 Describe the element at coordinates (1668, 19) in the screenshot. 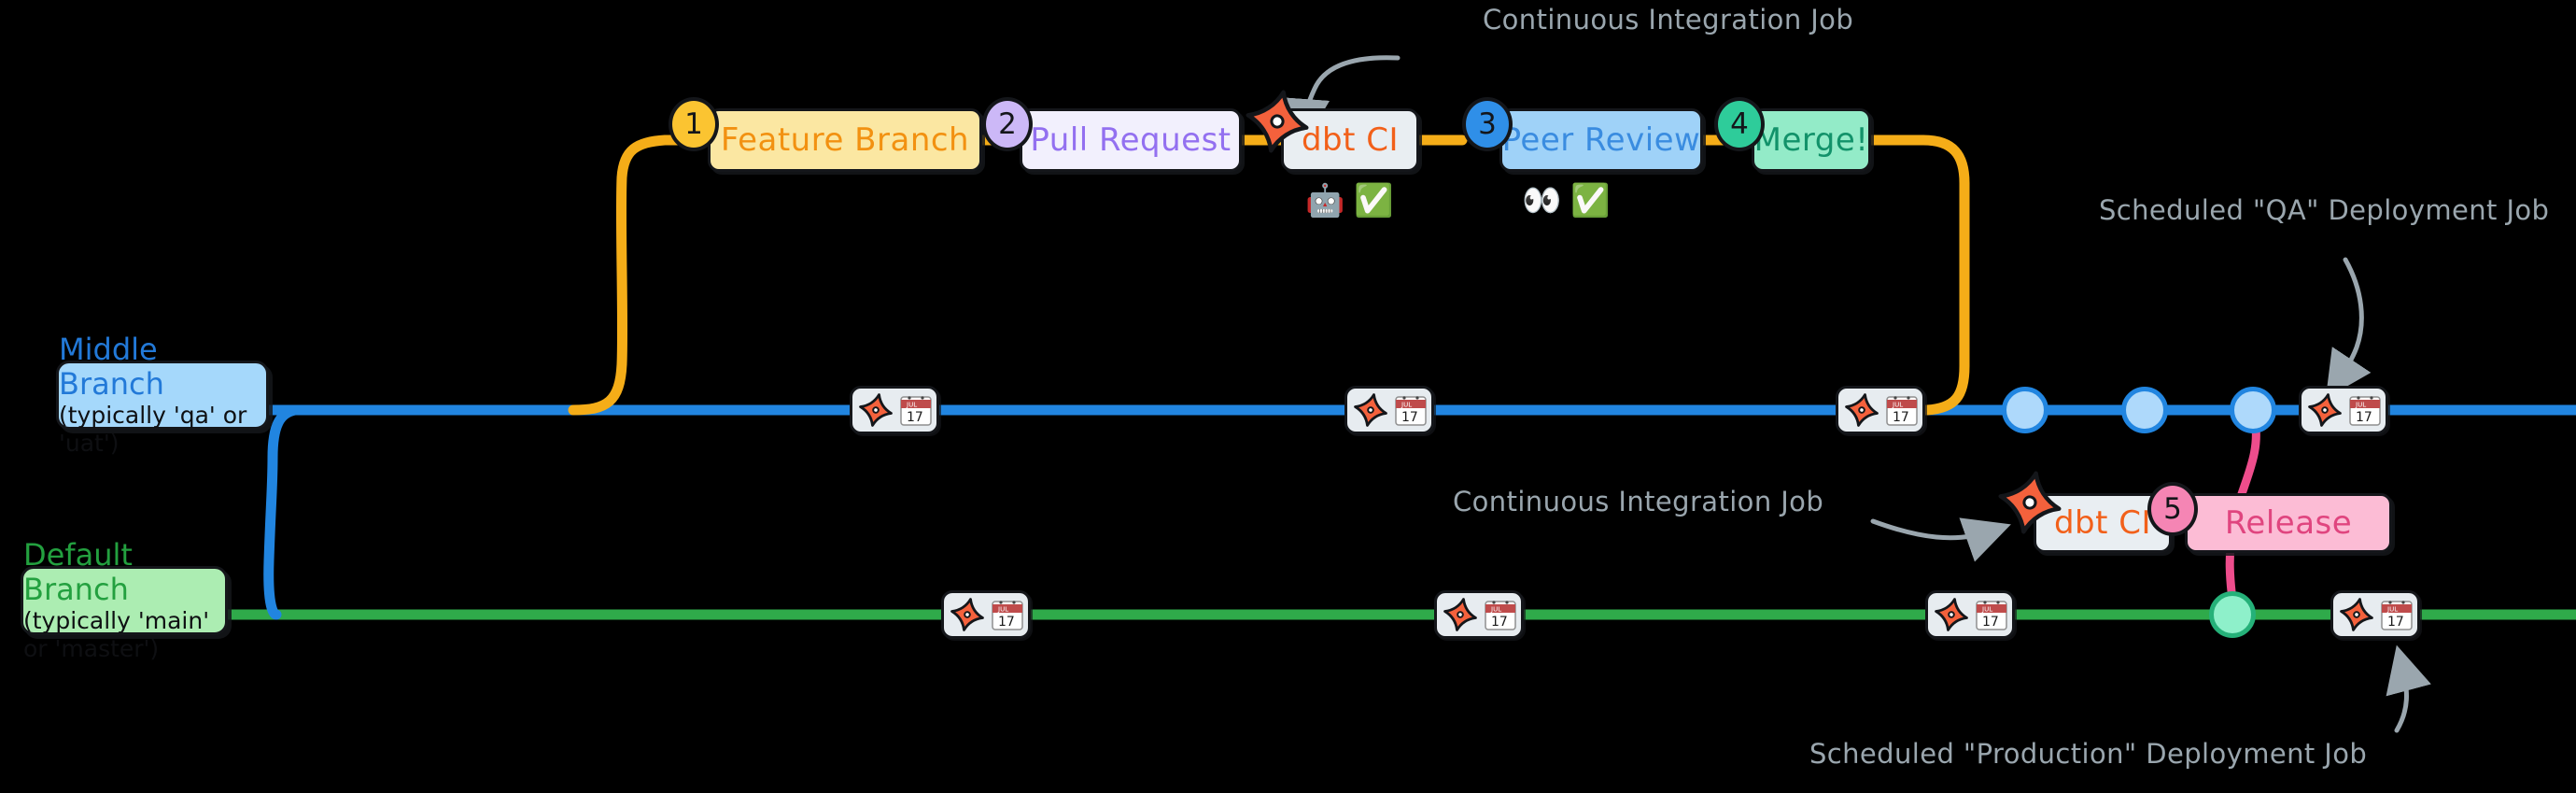

I see `annotation-ci-top: Continuous Integration Job` at that location.